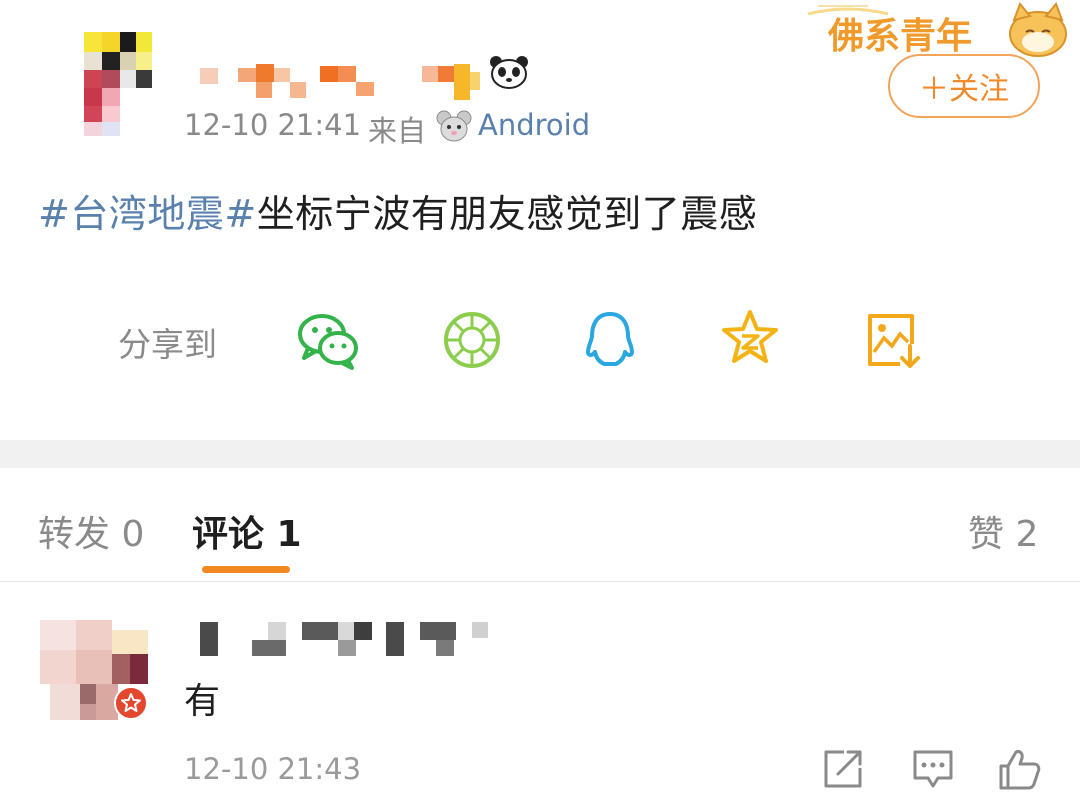 This screenshot has height=805, width=1080. Describe the element at coordinates (202, 701) in the screenshot. I see `comment-text: 有` at that location.